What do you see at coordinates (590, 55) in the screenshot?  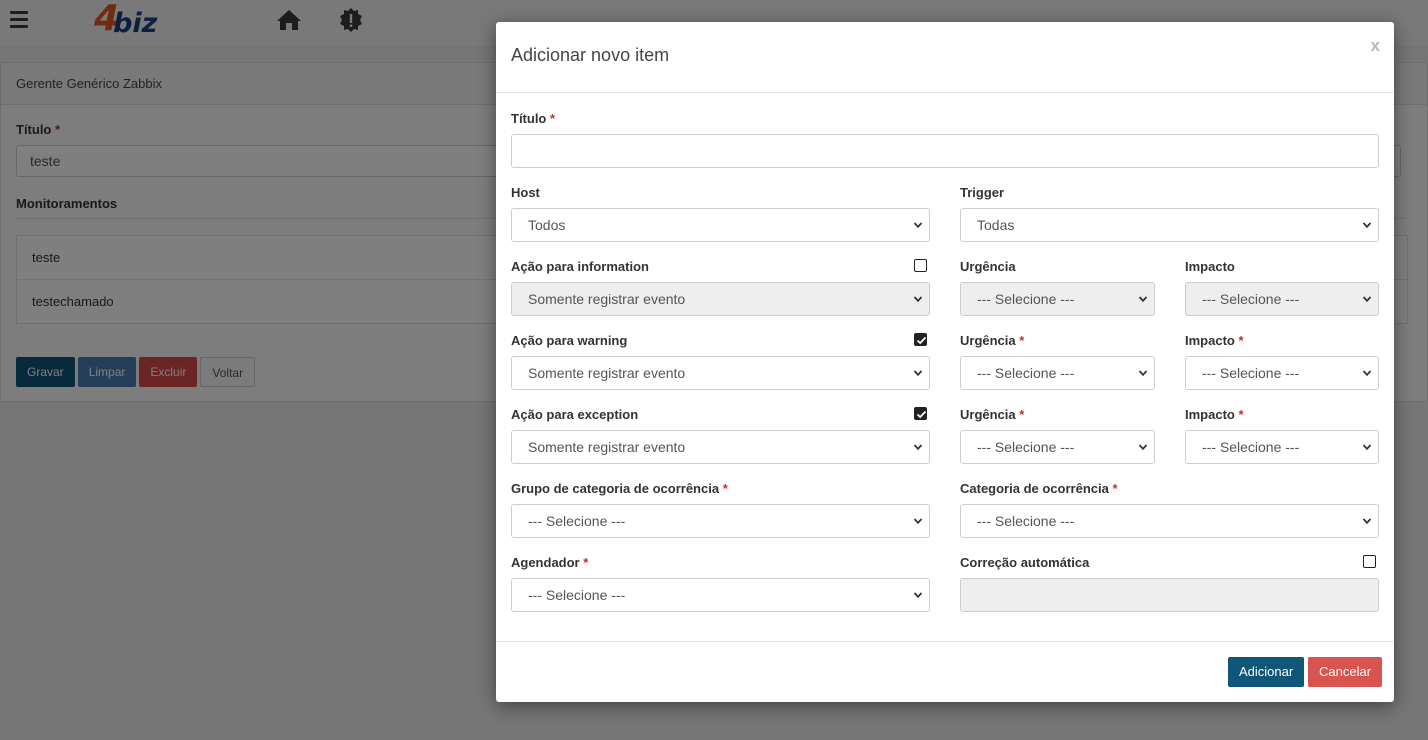 I see `modal-title: Adicionar novo item` at bounding box center [590, 55].